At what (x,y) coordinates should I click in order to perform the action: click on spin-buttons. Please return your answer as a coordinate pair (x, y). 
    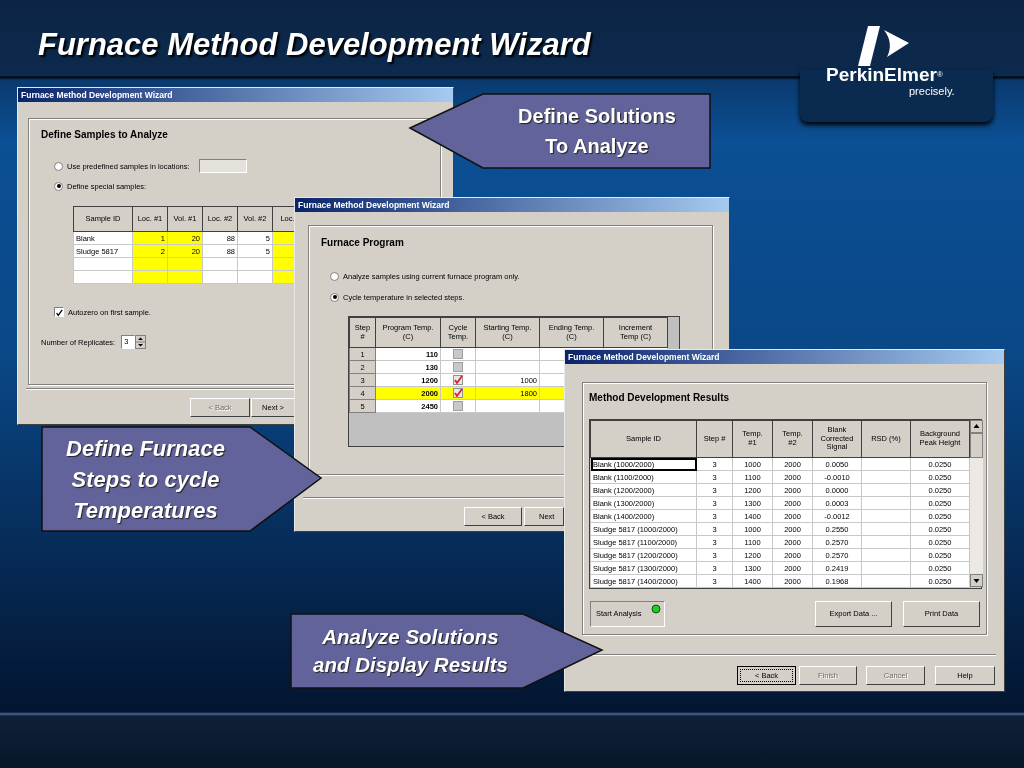
    Looking at the image, I should click on (141, 342).